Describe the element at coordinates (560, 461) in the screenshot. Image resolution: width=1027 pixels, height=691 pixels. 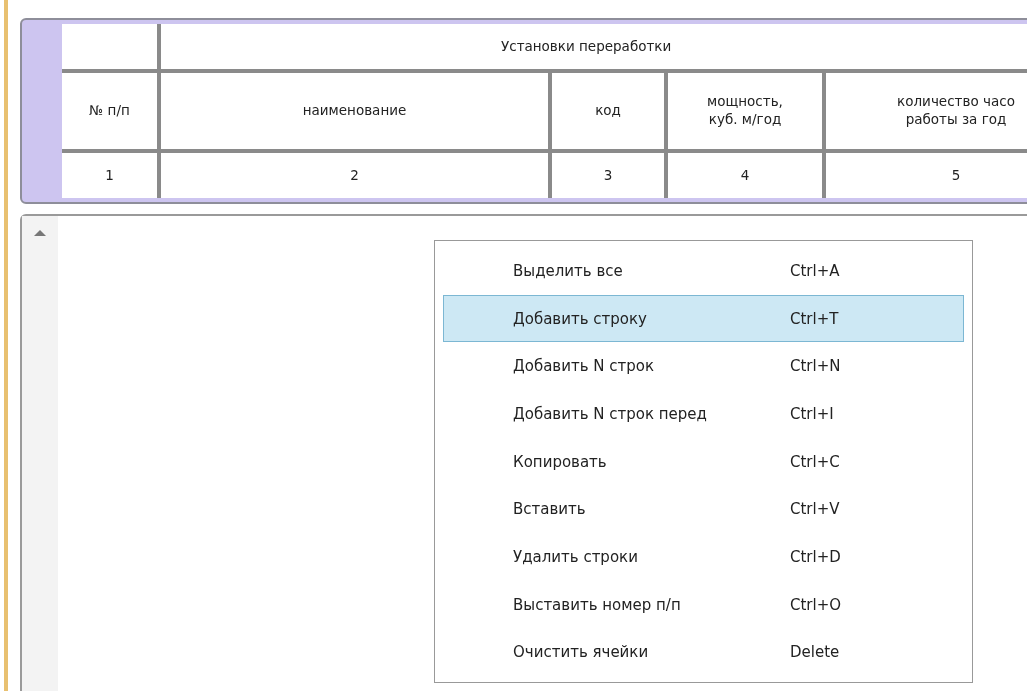
I see `menu-item-label: Копировать` at that location.